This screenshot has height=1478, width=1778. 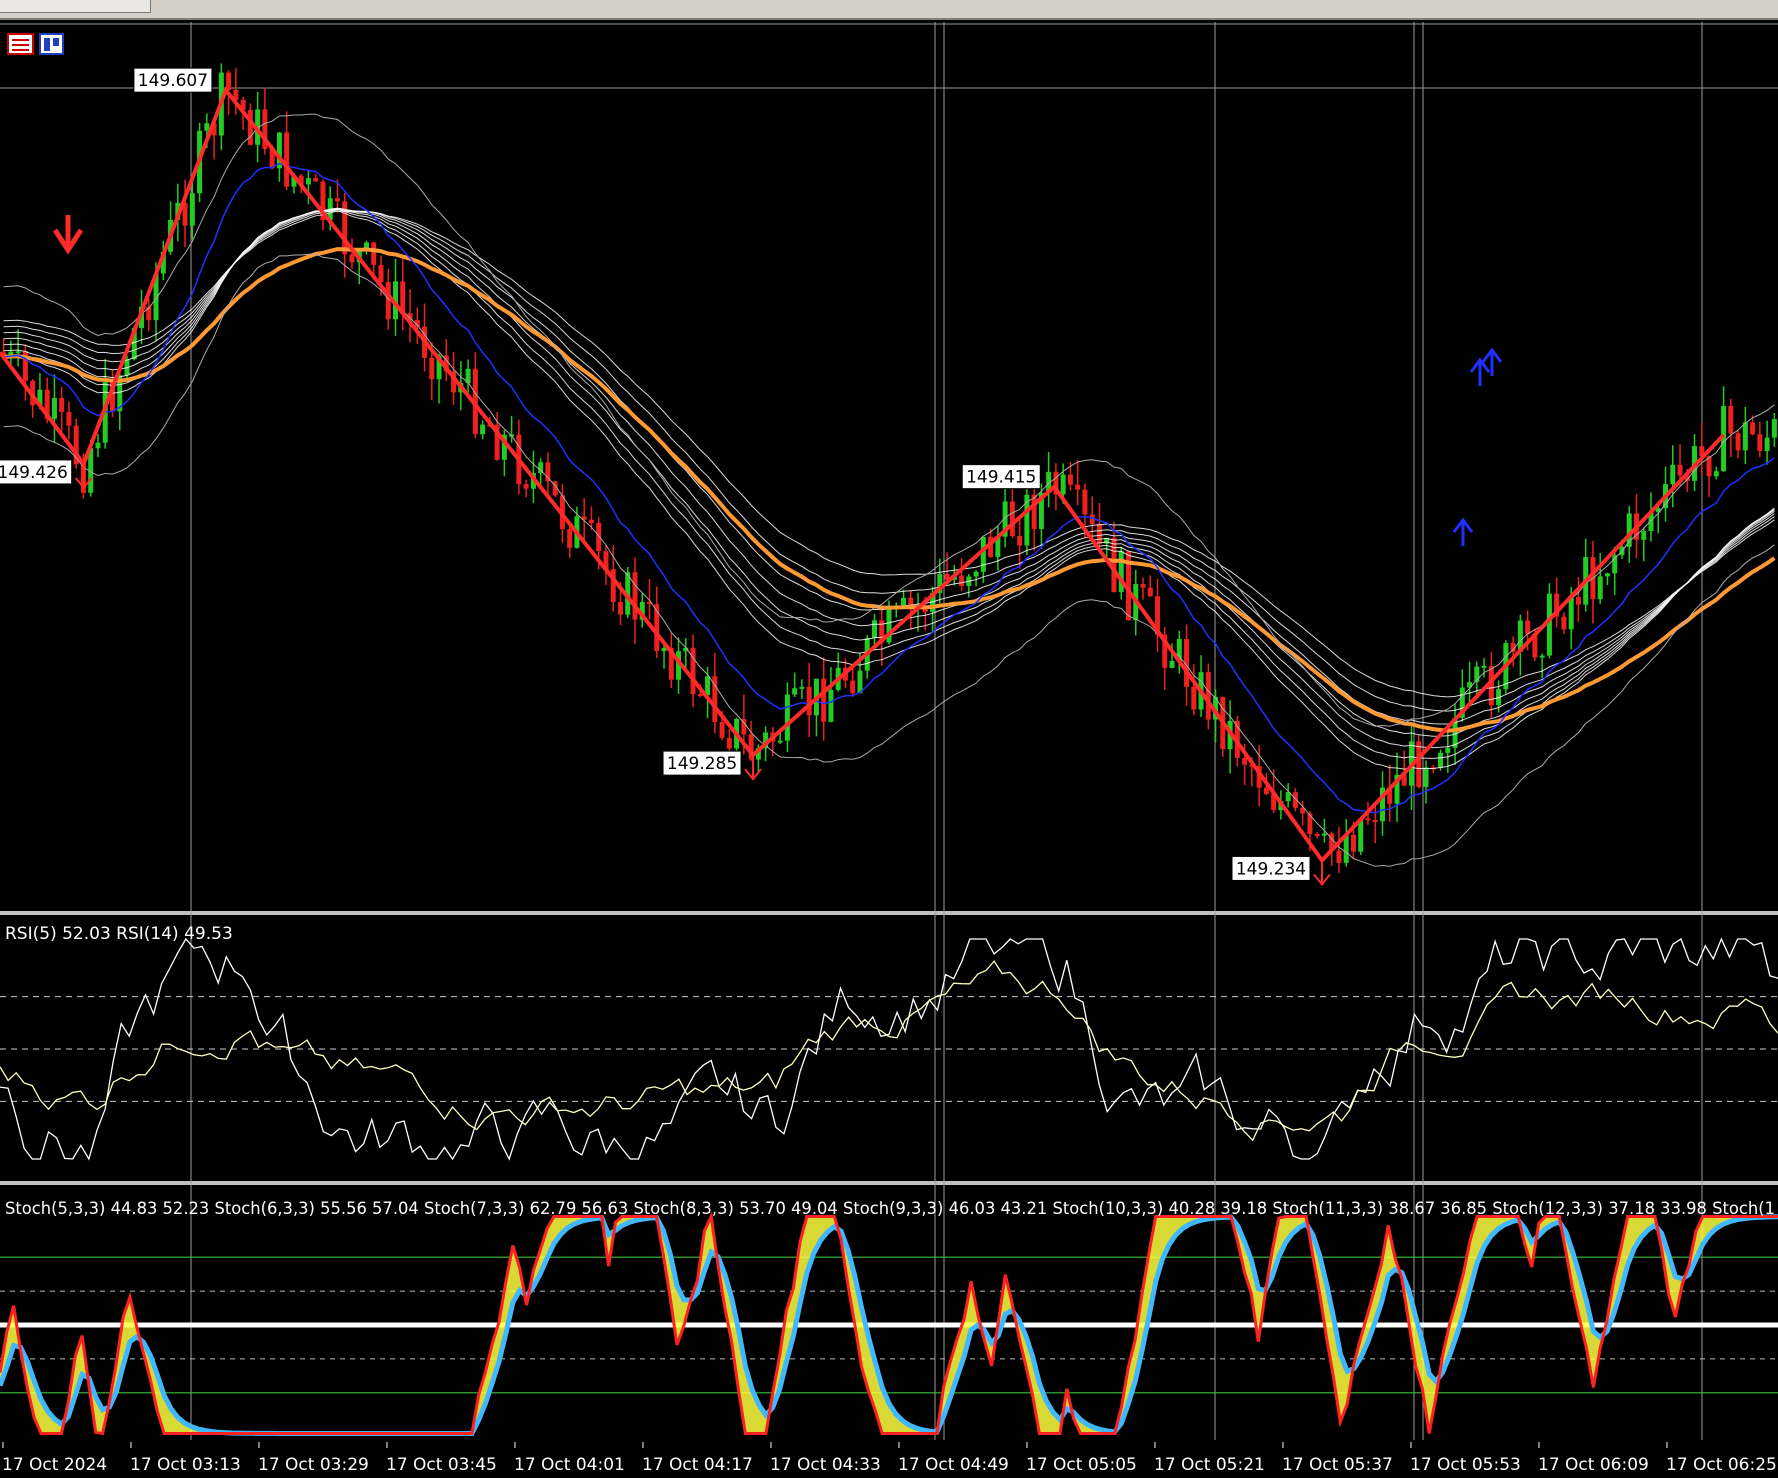 I want to click on x-tick-label: 17 Oct 05:05, so click(x=1081, y=1465).